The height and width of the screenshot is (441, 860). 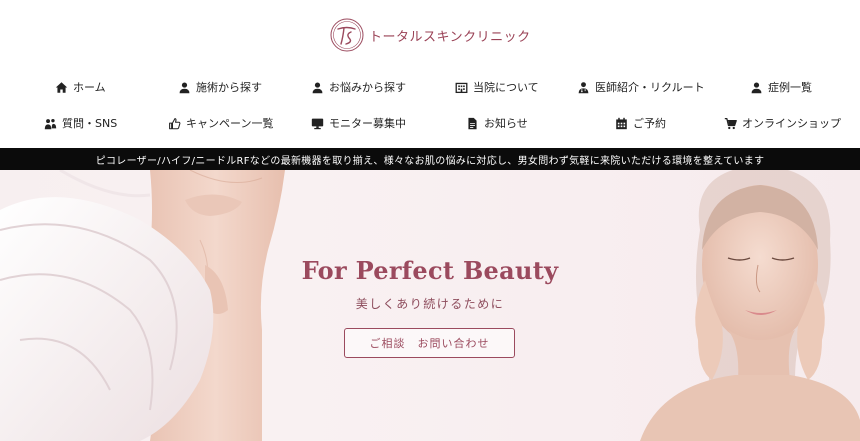 What do you see at coordinates (506, 123) in the screenshot?
I see `nav-item-label: お知らせ` at bounding box center [506, 123].